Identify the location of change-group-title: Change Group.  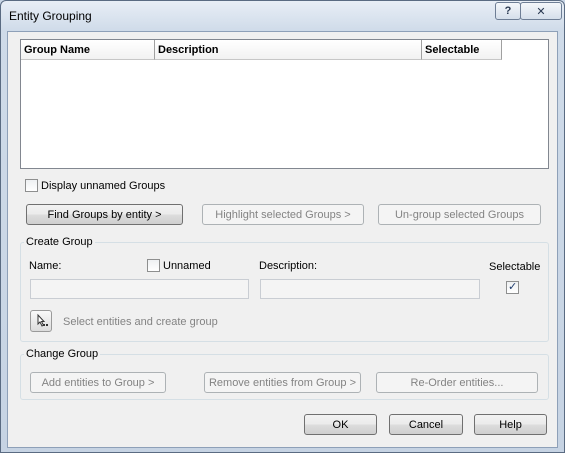
(62, 354).